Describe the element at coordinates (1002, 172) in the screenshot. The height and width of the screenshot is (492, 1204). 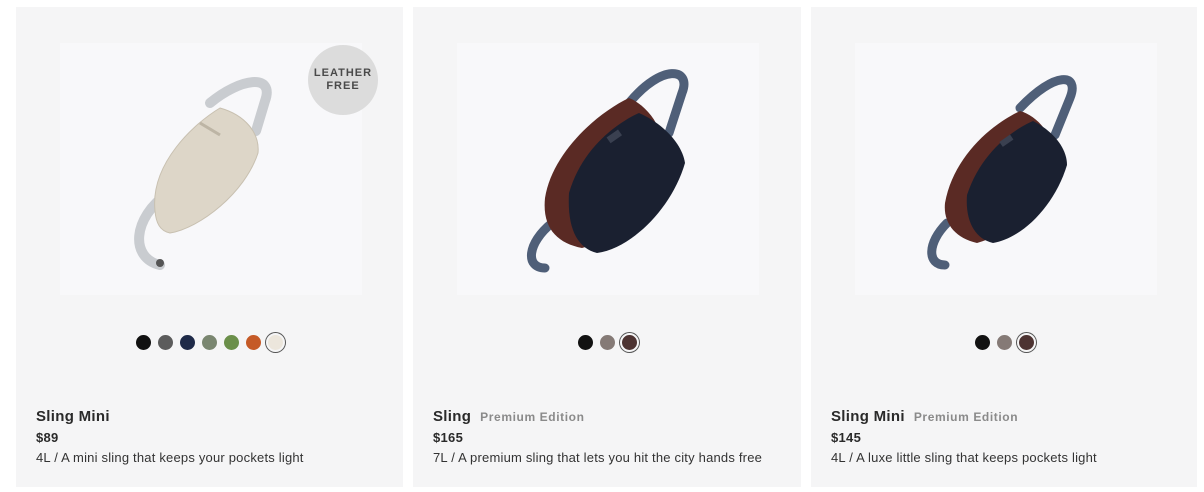
I see `bag-sling-mini-premium-navy-image` at that location.